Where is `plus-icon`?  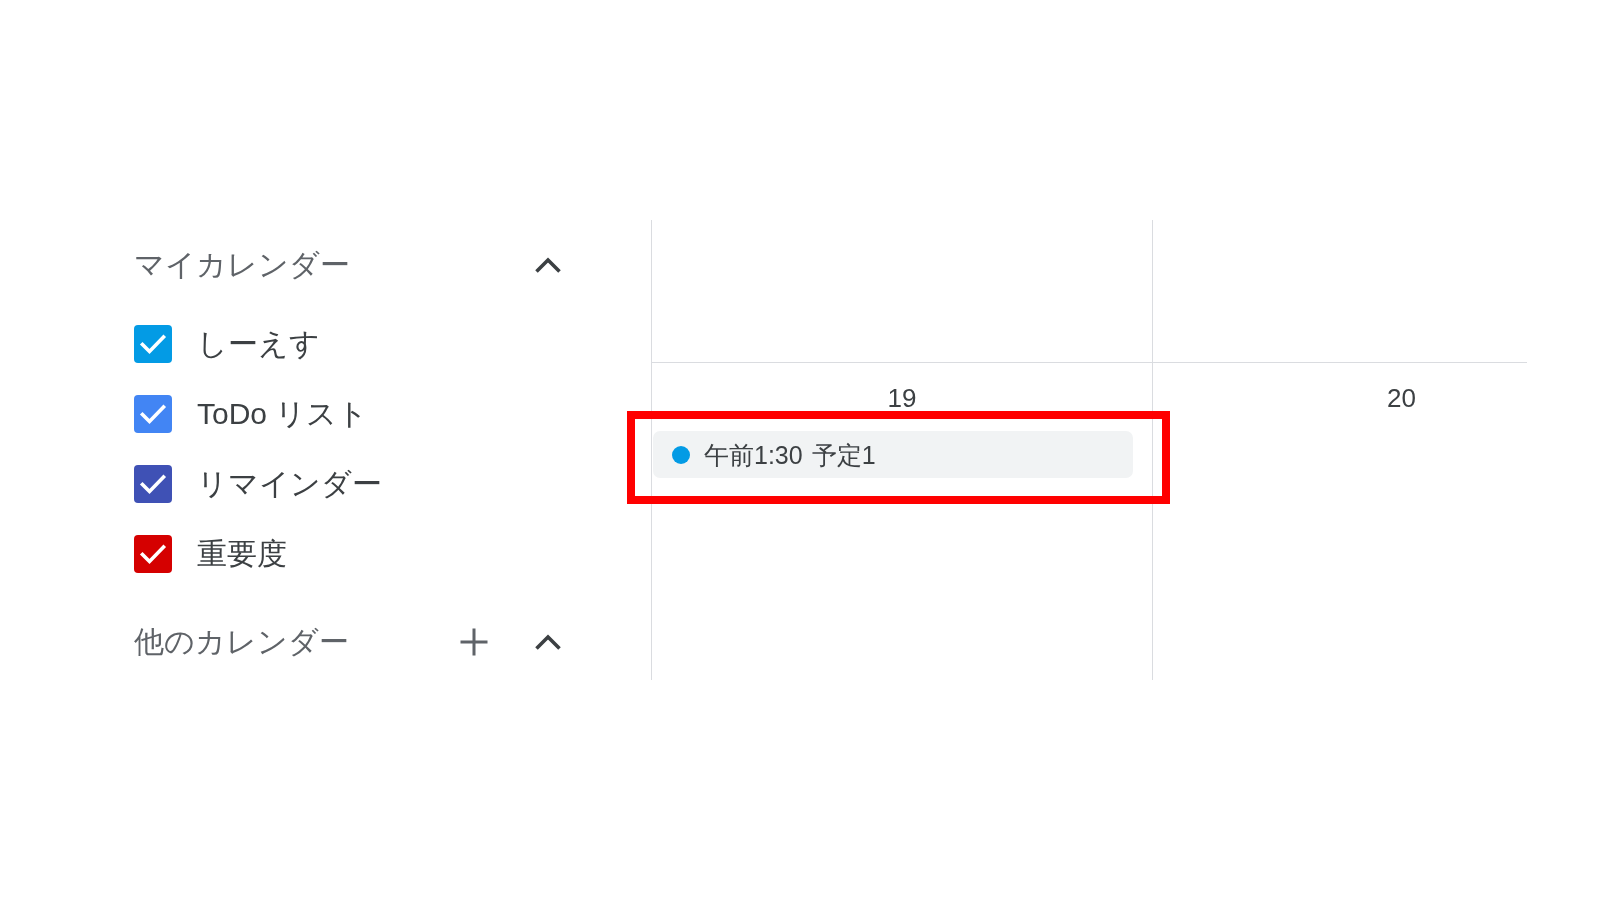
plus-icon is located at coordinates (474, 642).